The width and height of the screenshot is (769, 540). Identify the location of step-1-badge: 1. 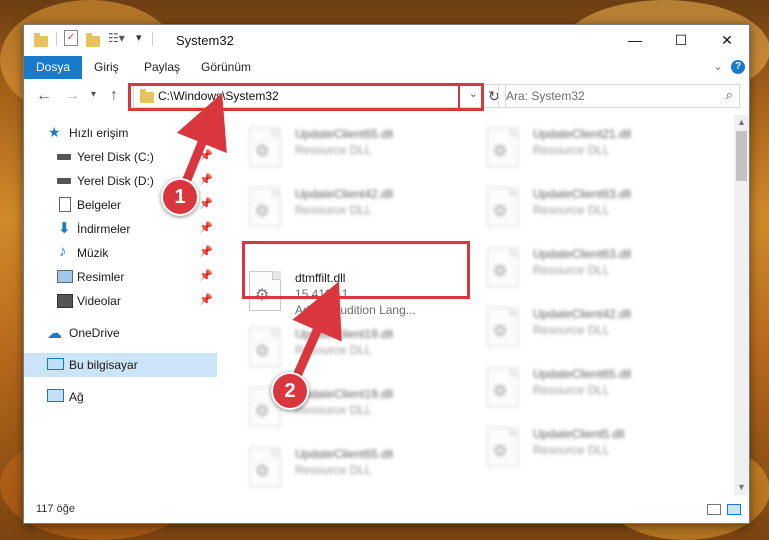
(180, 197).